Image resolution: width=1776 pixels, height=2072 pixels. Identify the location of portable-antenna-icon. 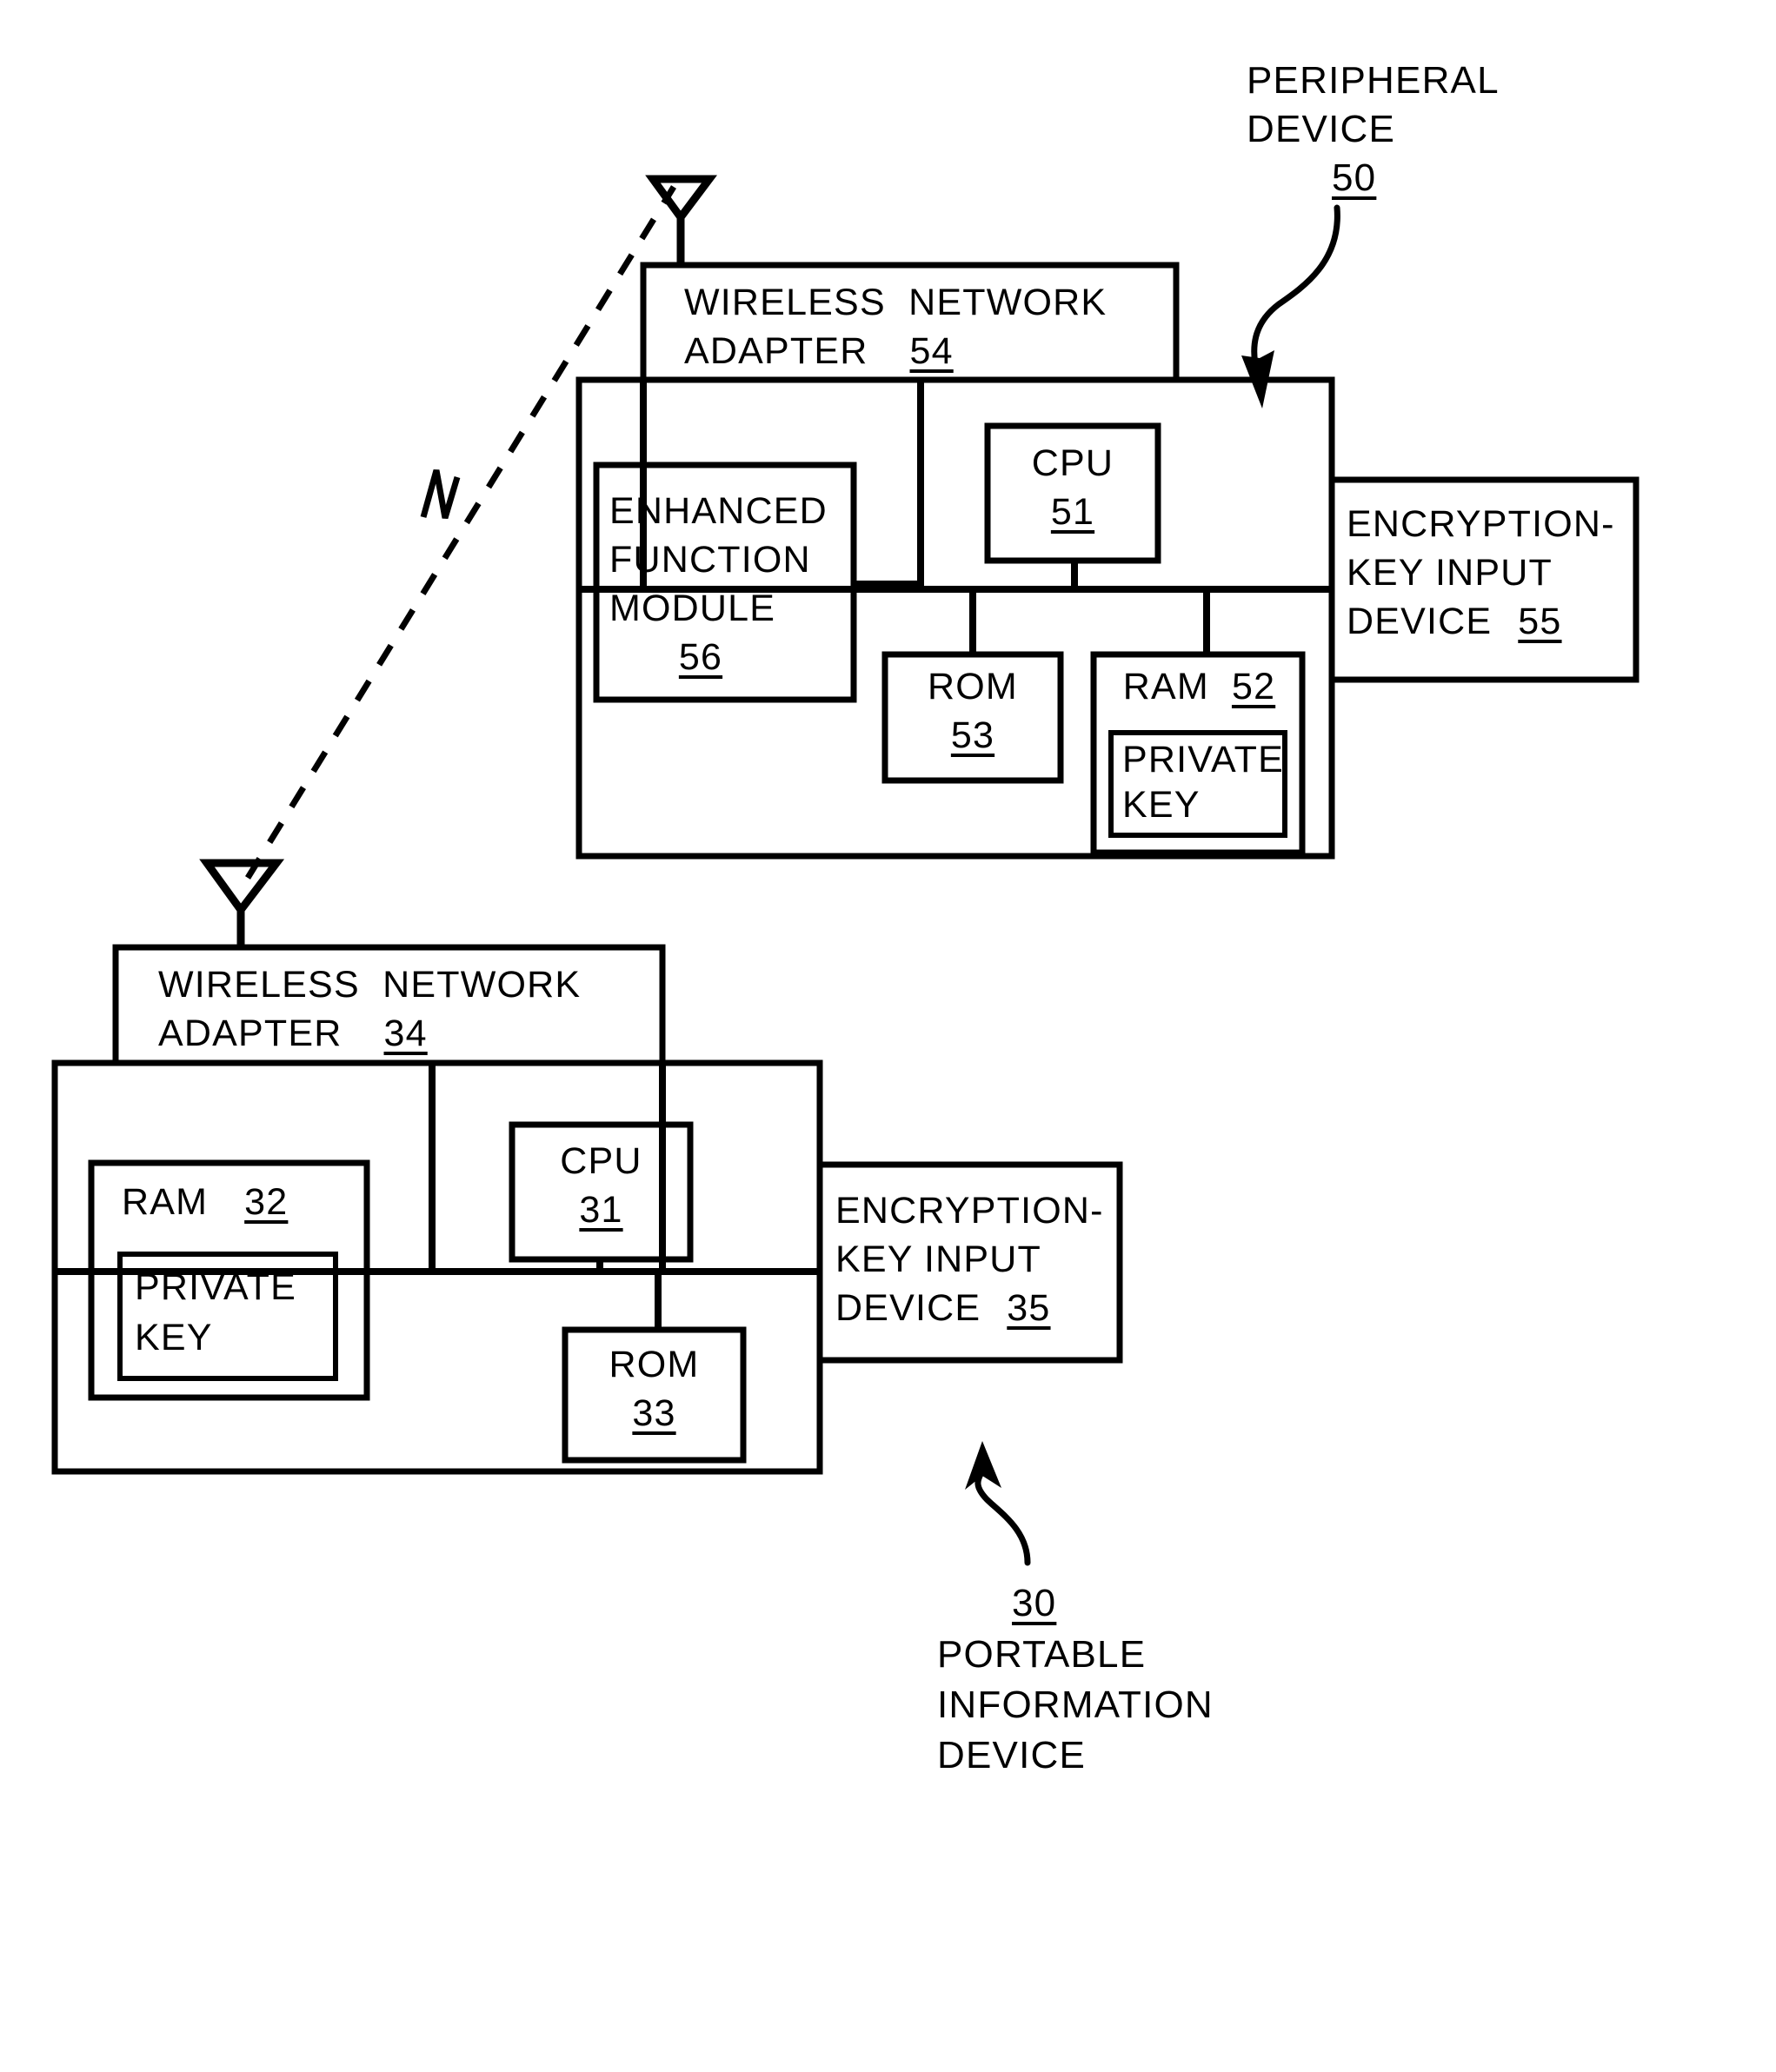
(242, 904).